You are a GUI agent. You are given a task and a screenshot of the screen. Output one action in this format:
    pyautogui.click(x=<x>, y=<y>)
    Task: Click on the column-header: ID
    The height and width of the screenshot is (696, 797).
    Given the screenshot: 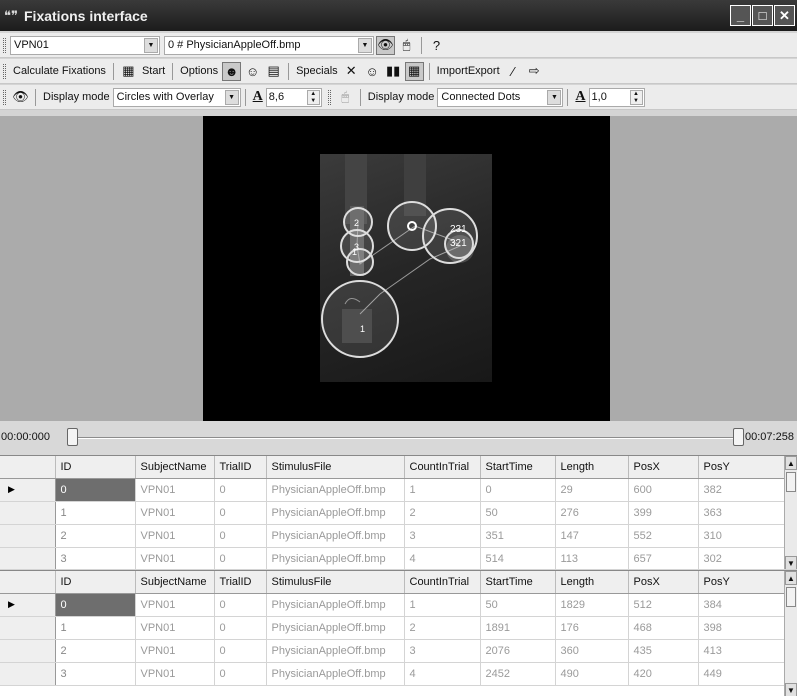 What is the action you would take?
    pyautogui.click(x=95, y=467)
    